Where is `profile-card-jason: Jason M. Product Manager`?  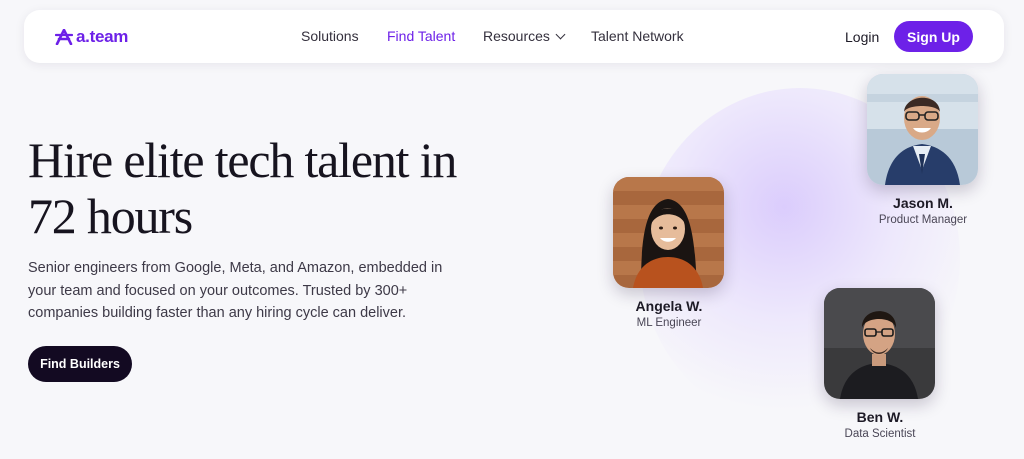 profile-card-jason: Jason M. Product Manager is located at coordinates (923, 150).